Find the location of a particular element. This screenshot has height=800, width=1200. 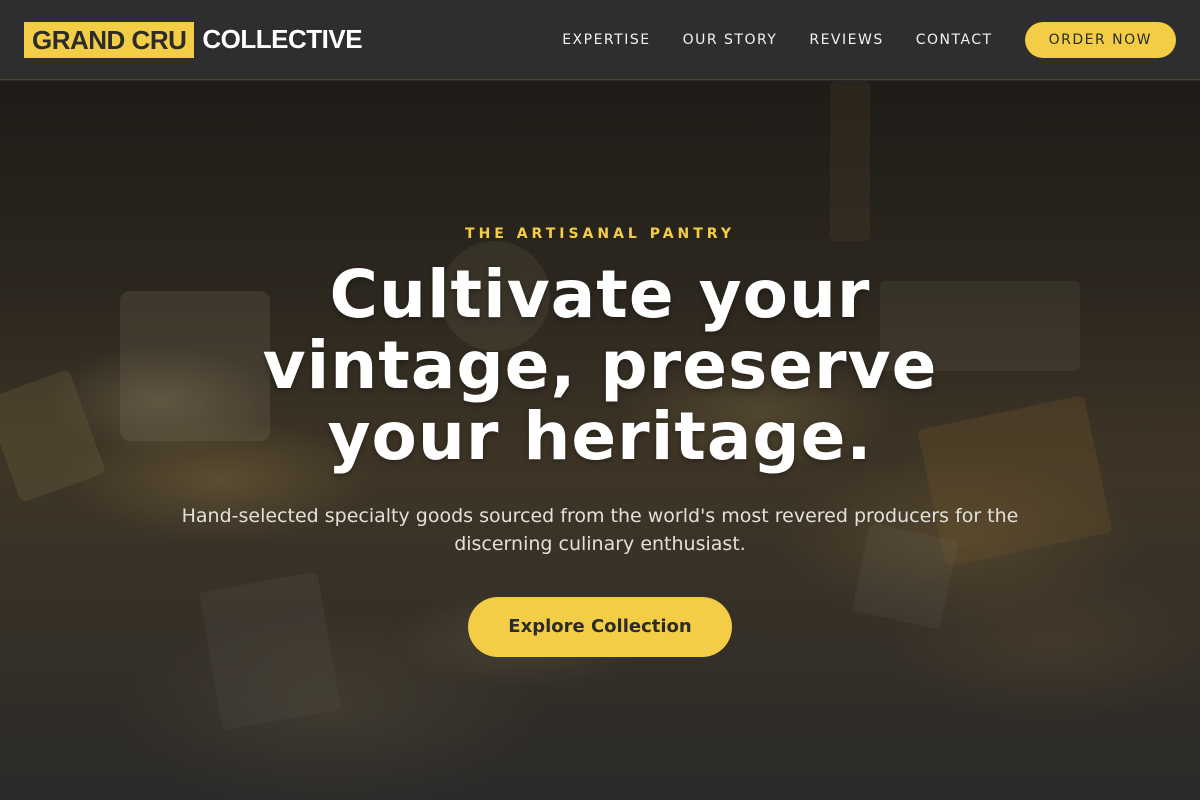

nav-link-expertise: EXPERTISE is located at coordinates (606, 40).